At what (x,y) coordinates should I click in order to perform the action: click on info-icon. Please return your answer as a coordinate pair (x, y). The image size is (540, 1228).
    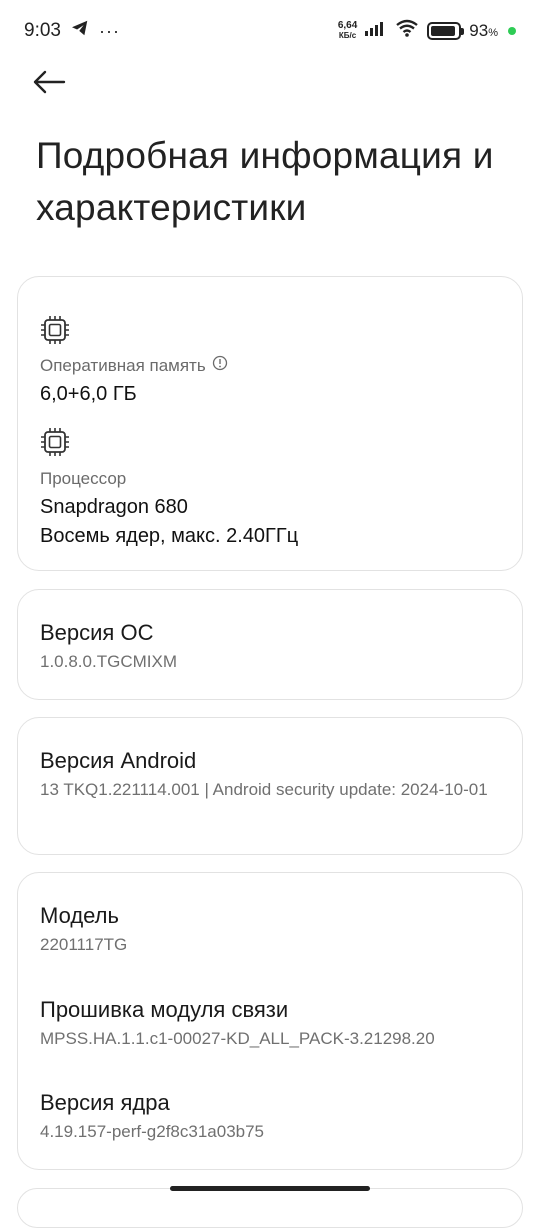
    Looking at the image, I should click on (220, 365).